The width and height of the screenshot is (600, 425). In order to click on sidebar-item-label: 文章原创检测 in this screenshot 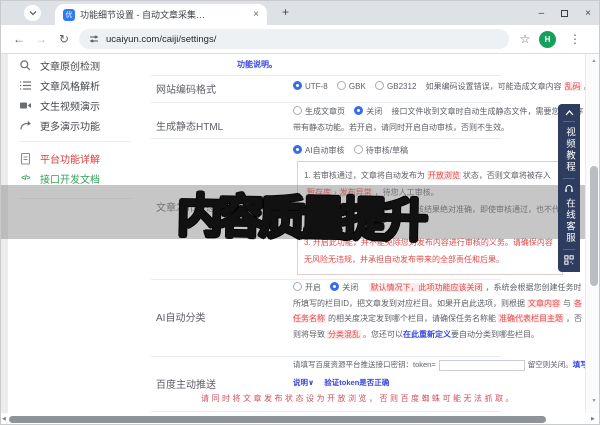, I will do `click(70, 67)`.